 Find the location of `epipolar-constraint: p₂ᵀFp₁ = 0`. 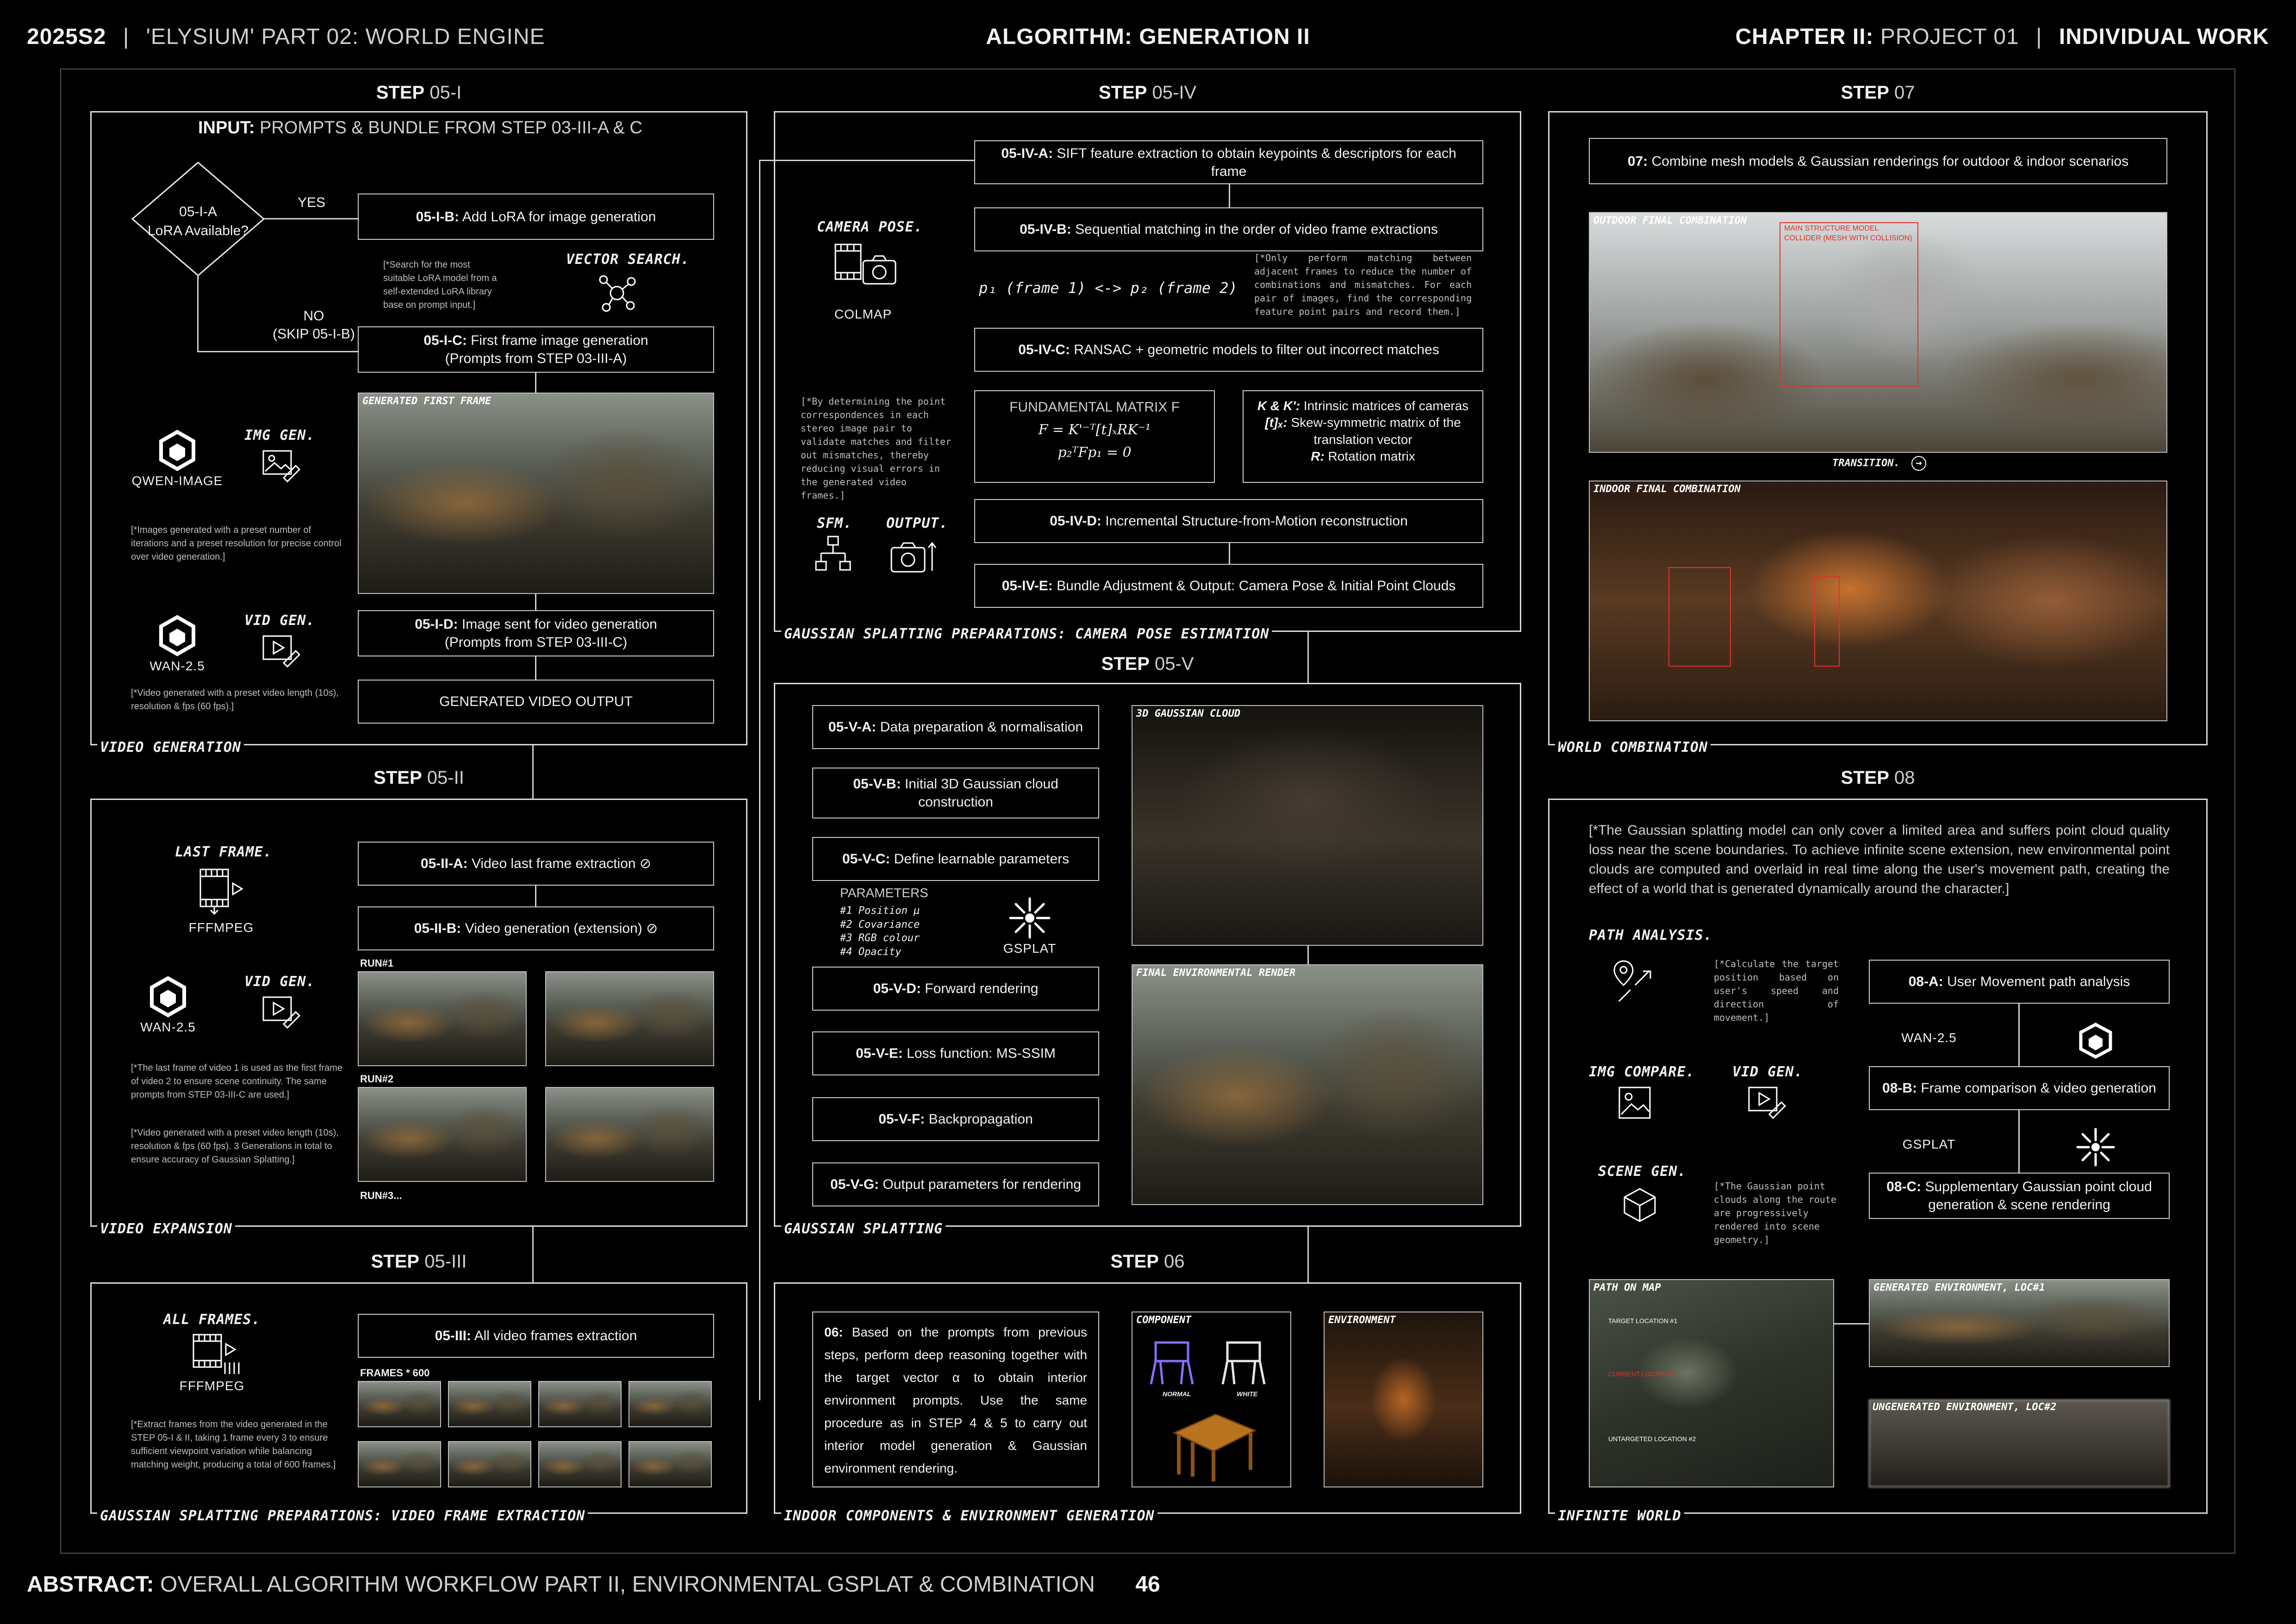

epipolar-constraint: p₂ᵀFp₁ = 0 is located at coordinates (1095, 452).